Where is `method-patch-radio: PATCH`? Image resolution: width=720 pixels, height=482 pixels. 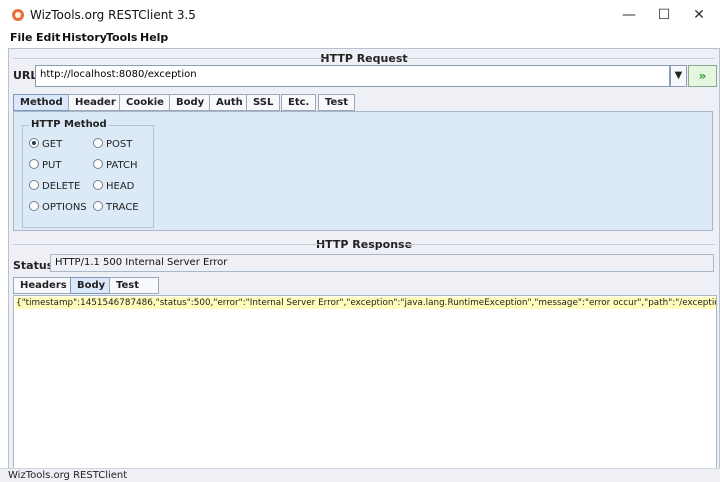 method-patch-radio: PATCH is located at coordinates (115, 165).